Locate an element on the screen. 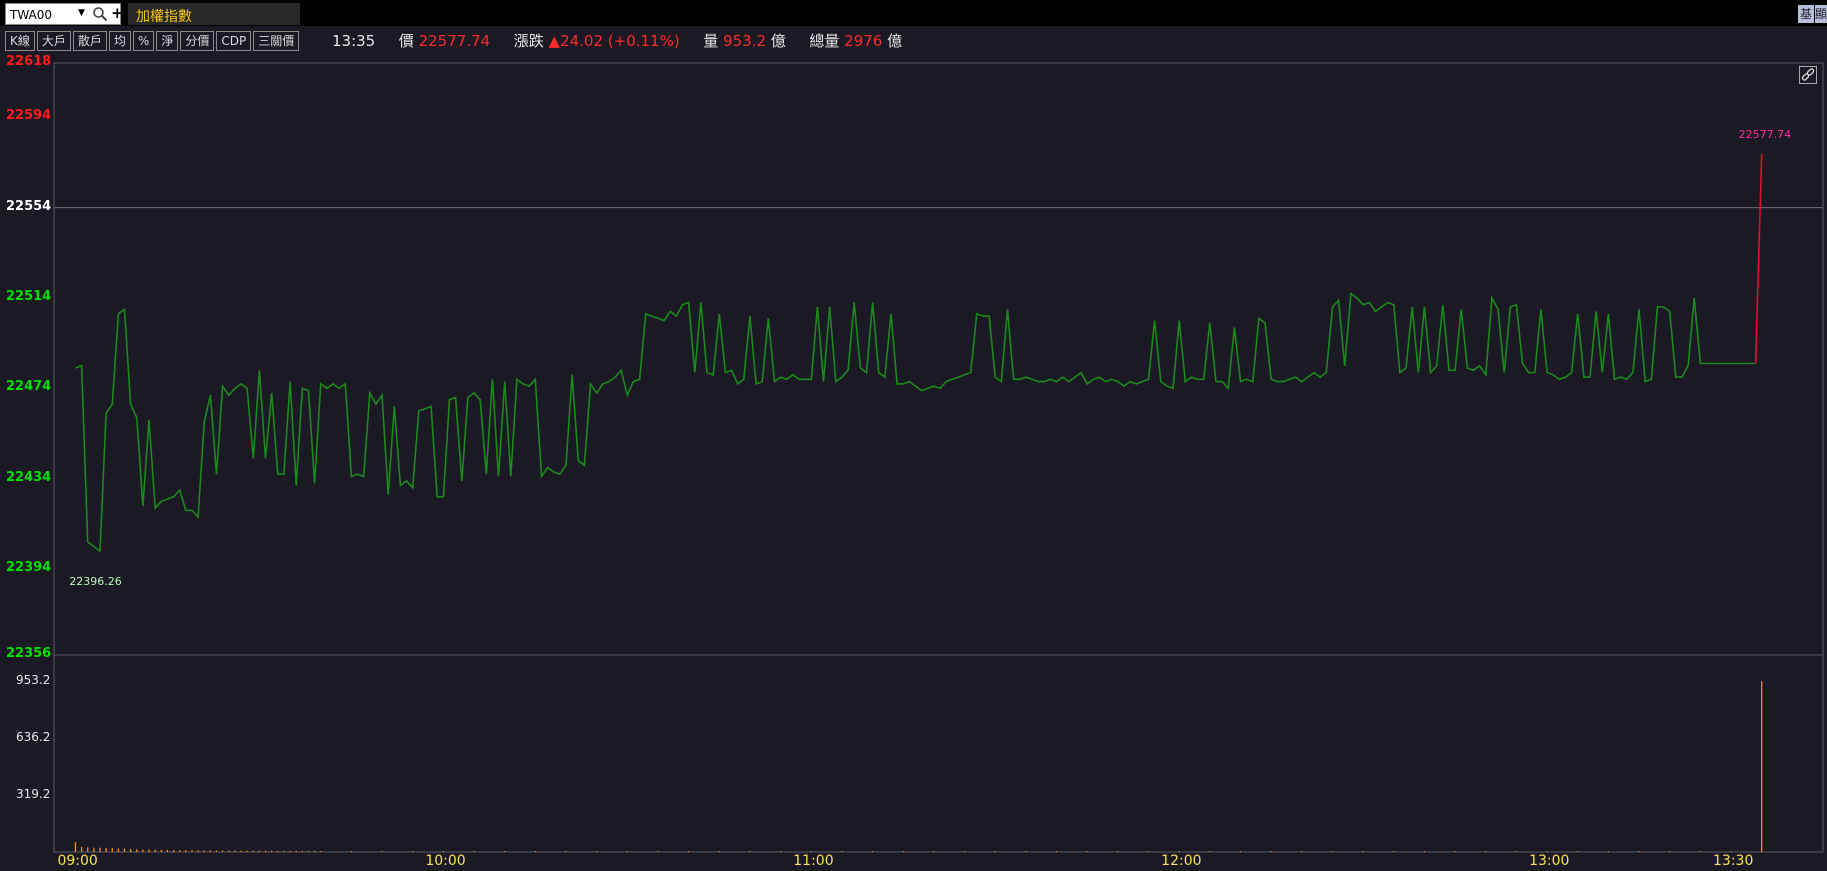  price-distribution-button: 分價 is located at coordinates (197, 41).